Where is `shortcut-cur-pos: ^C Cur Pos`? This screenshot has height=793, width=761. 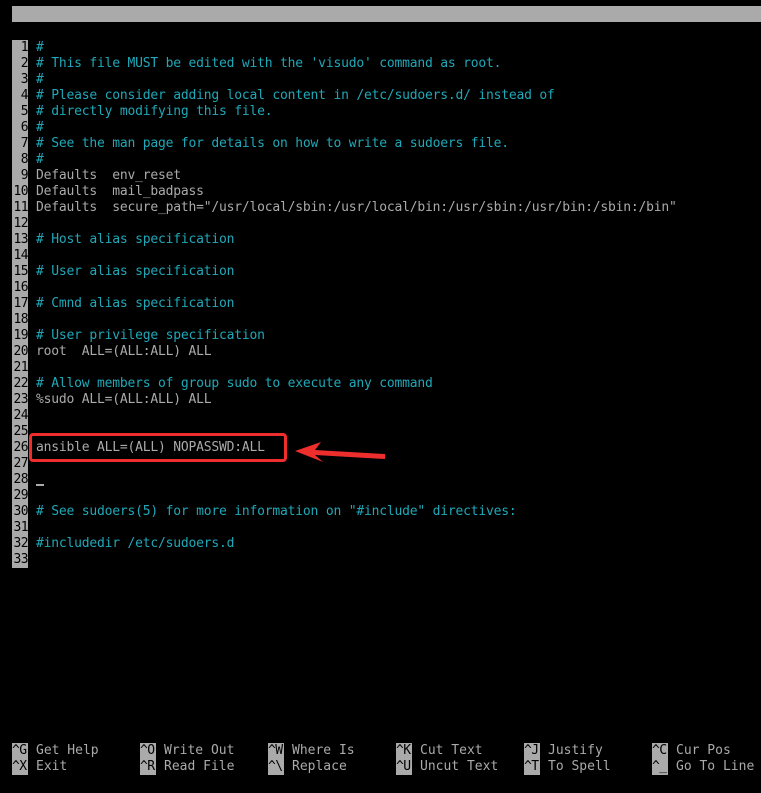
shortcut-cur-pos: ^C Cur Pos is located at coordinates (691, 751).